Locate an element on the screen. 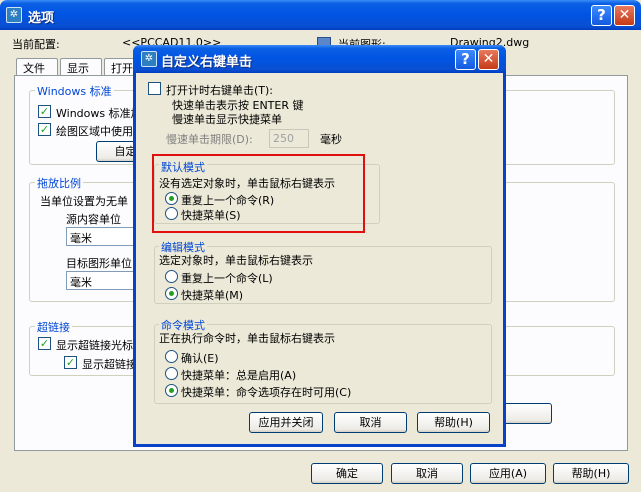 The image size is (641, 492). options-title: 选项 is located at coordinates (41, 18).